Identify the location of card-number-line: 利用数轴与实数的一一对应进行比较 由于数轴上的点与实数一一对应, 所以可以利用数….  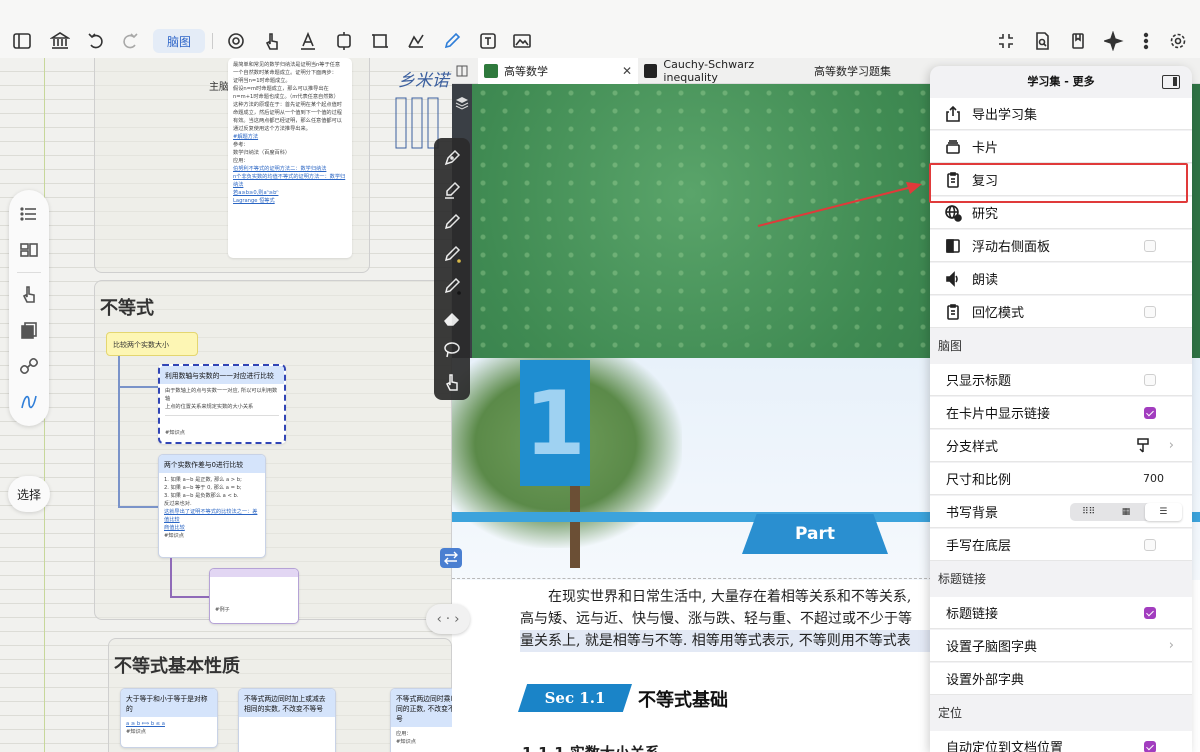
(222, 404).